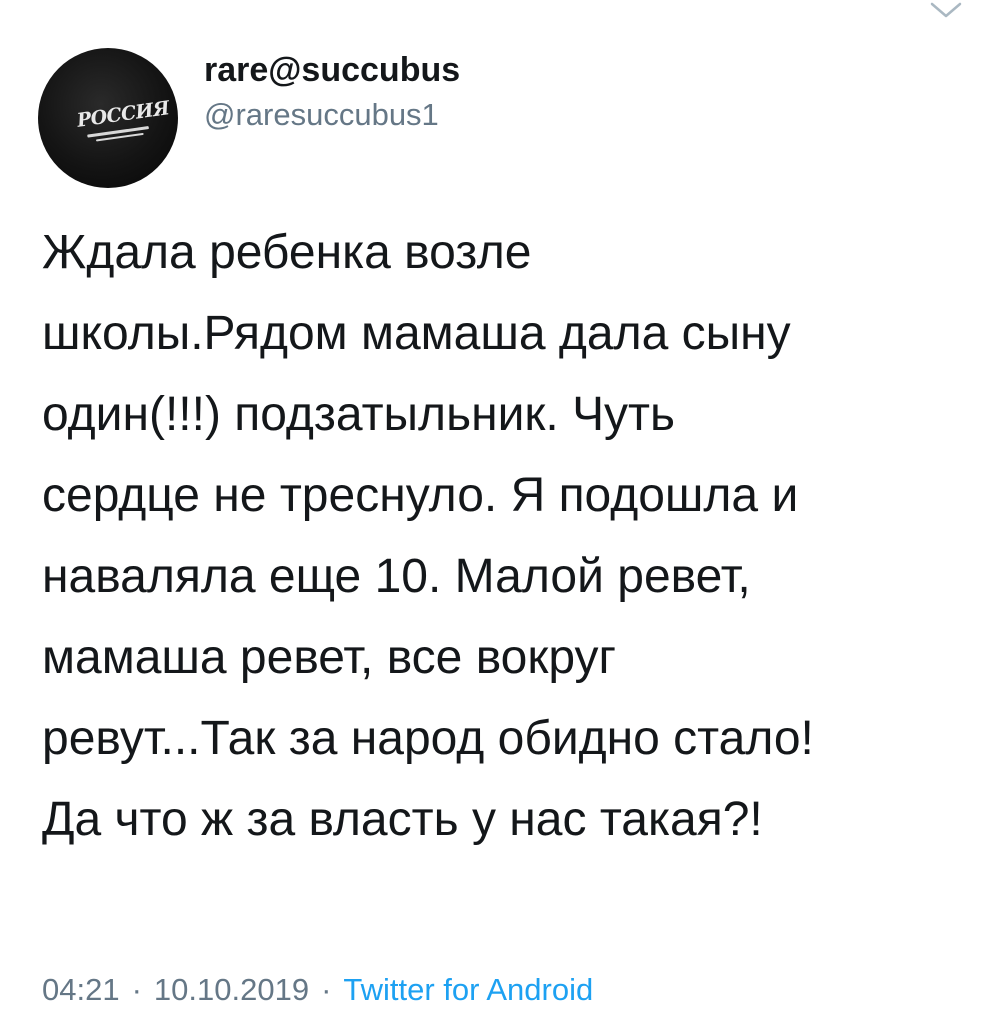 This screenshot has height=1024, width=998. Describe the element at coordinates (468, 989) in the screenshot. I see `tweet-source-link: Twitter for Android` at that location.